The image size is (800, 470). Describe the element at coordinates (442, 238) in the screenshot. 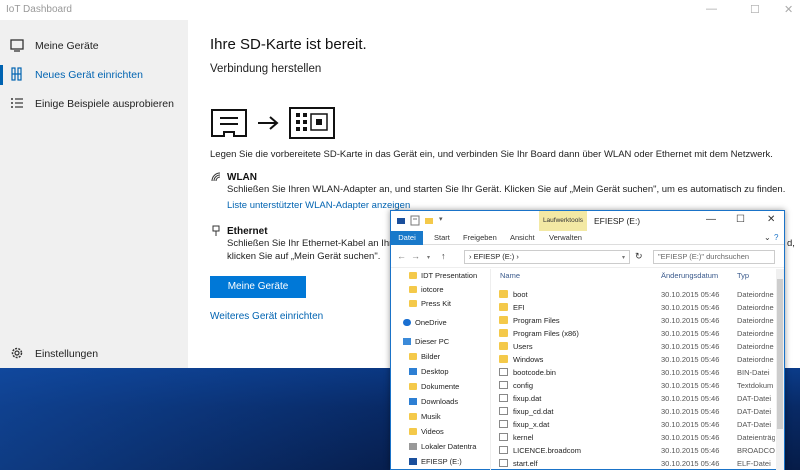

I see `tab-start: Start` at that location.